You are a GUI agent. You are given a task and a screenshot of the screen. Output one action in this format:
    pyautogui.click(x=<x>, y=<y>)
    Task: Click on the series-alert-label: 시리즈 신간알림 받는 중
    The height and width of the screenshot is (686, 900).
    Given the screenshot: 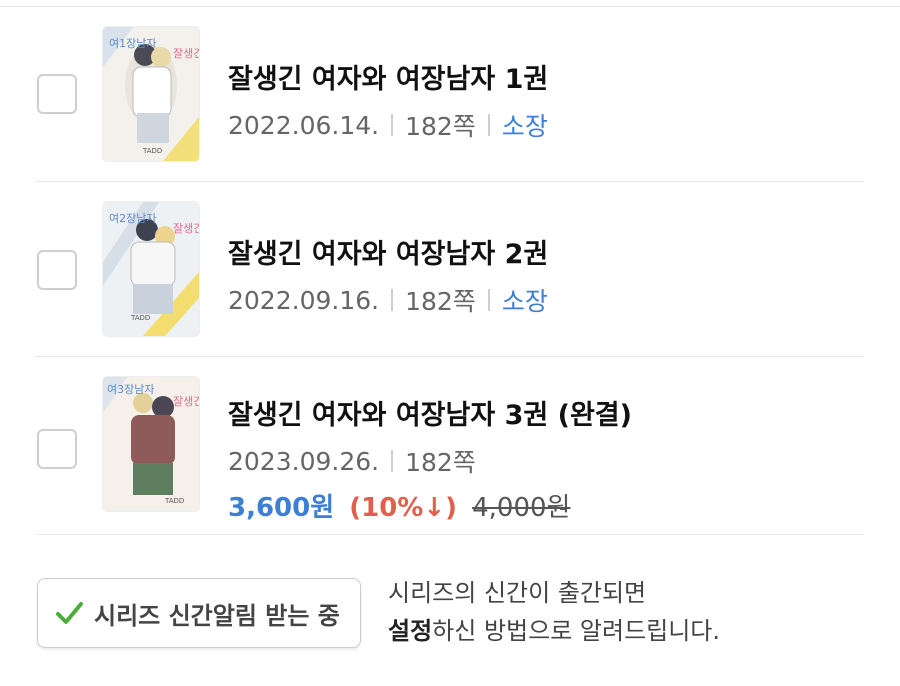 What is the action you would take?
    pyautogui.click(x=217, y=615)
    